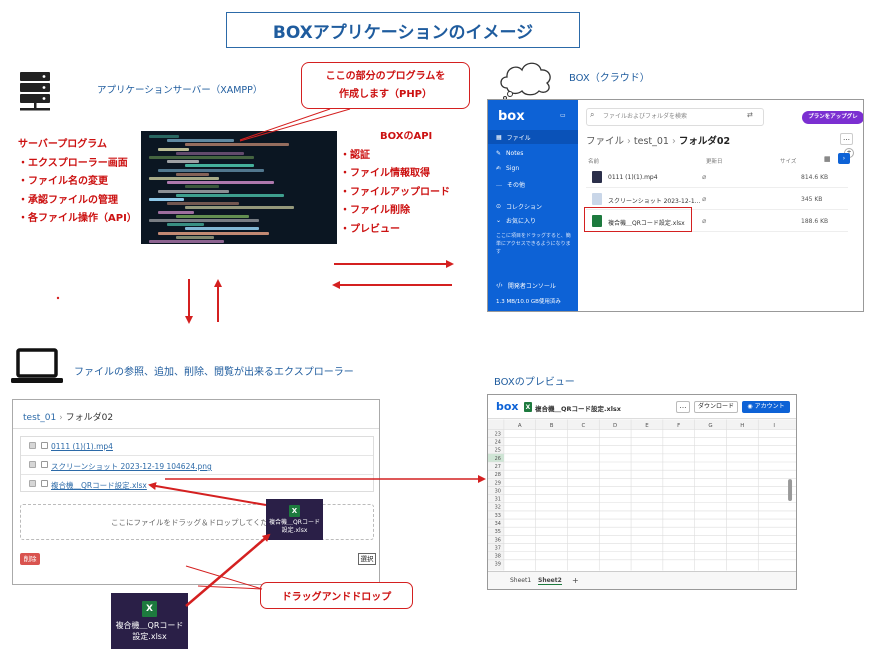  I want to click on api-item: ・ファイル削除, so click(375, 210).